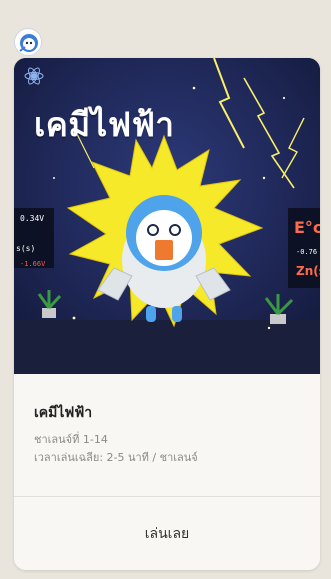 Image resolution: width=331 pixels, height=579 pixels. Describe the element at coordinates (307, 252) in the screenshot. I see `side-label-right-value: -0.76` at that location.